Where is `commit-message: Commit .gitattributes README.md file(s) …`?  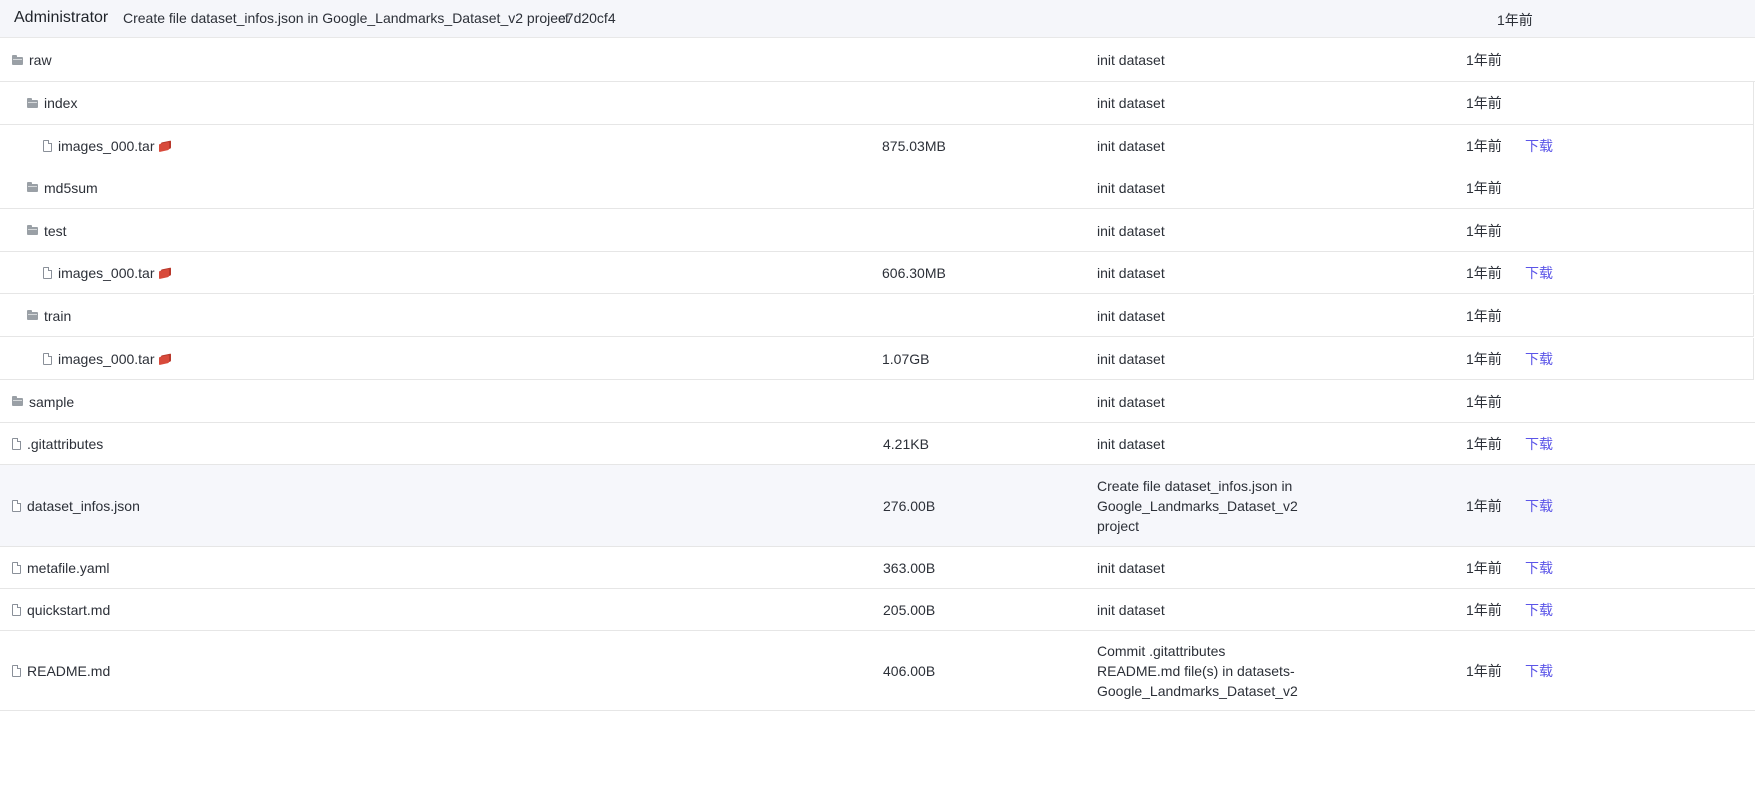
commit-message: Commit .gitattributes README.md file(s) … is located at coordinates (1197, 670).